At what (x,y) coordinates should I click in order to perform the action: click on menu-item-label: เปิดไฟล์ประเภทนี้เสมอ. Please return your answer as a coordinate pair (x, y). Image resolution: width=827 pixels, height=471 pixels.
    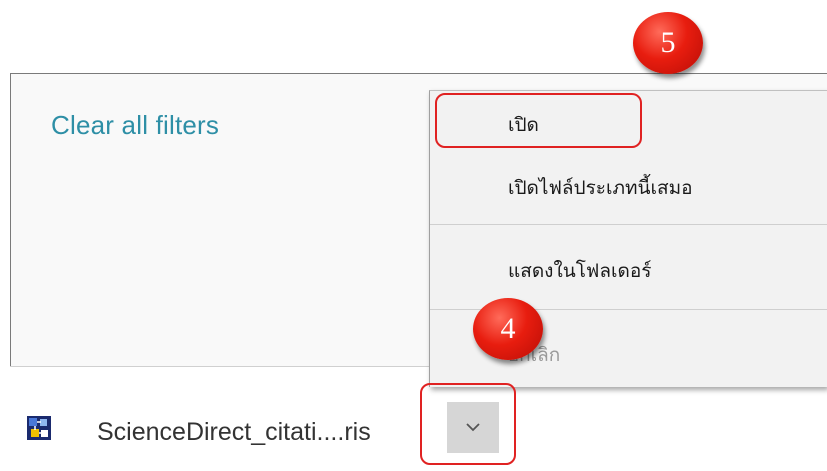
    Looking at the image, I should click on (600, 188).